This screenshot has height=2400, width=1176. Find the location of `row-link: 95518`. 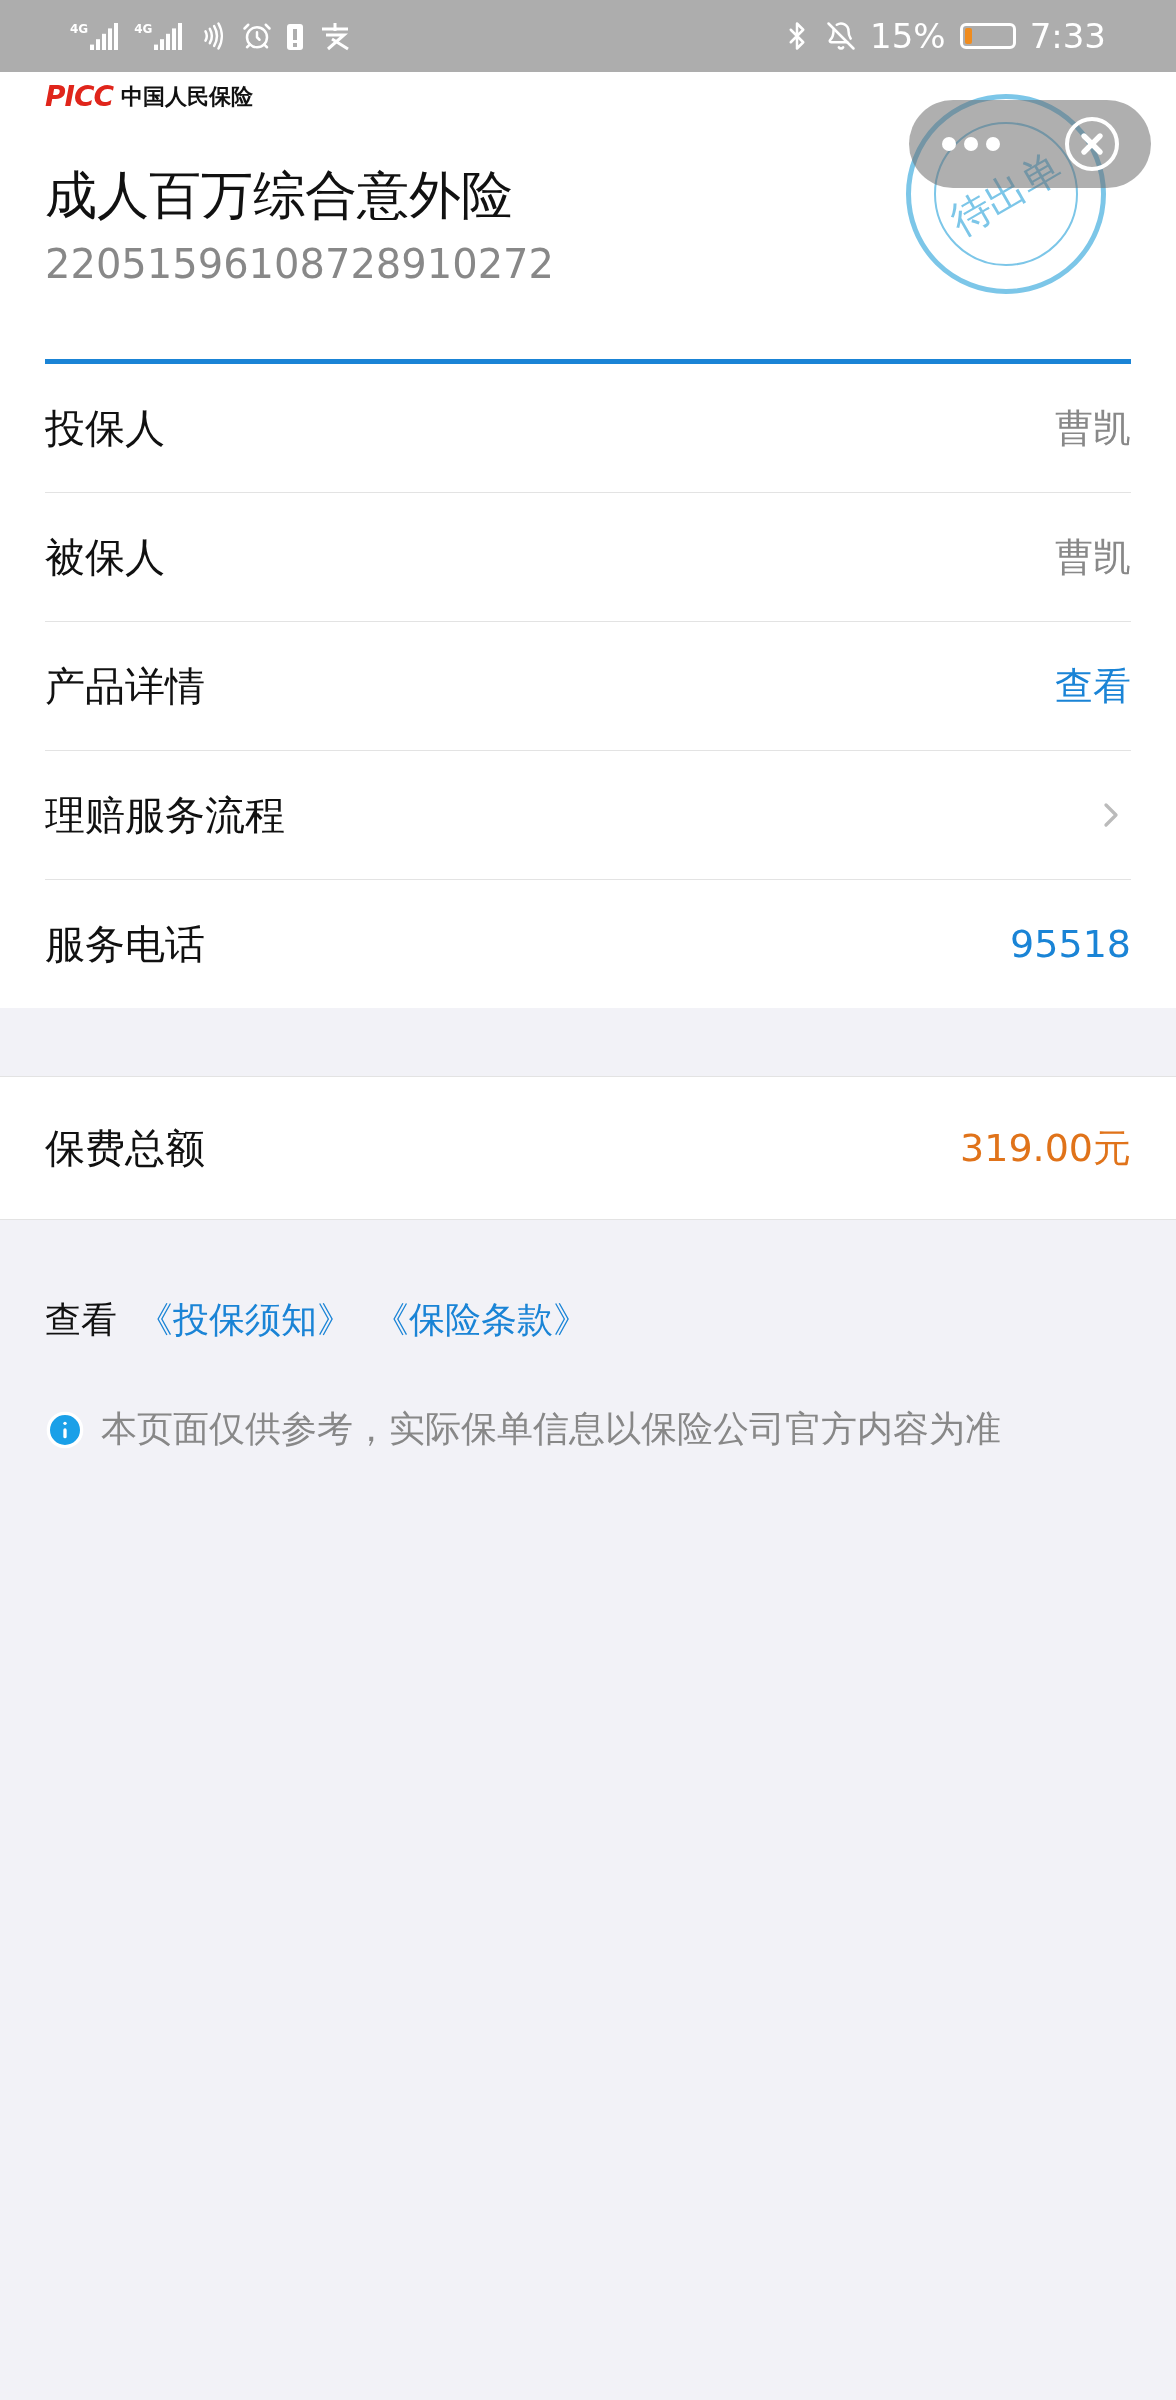

row-link: 95518 is located at coordinates (1070, 944).